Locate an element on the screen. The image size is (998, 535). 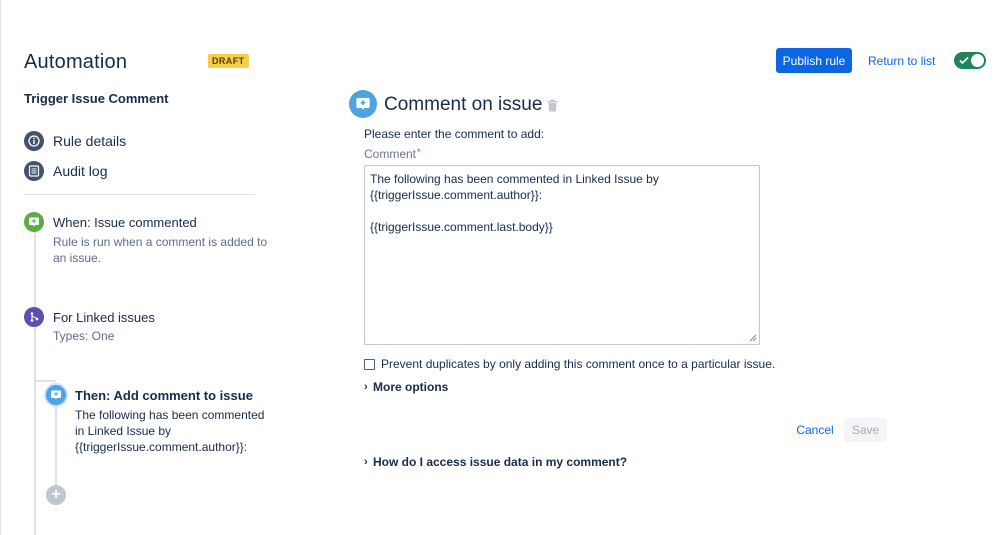
nav-item-rule-details: Rule details is located at coordinates (75, 141).